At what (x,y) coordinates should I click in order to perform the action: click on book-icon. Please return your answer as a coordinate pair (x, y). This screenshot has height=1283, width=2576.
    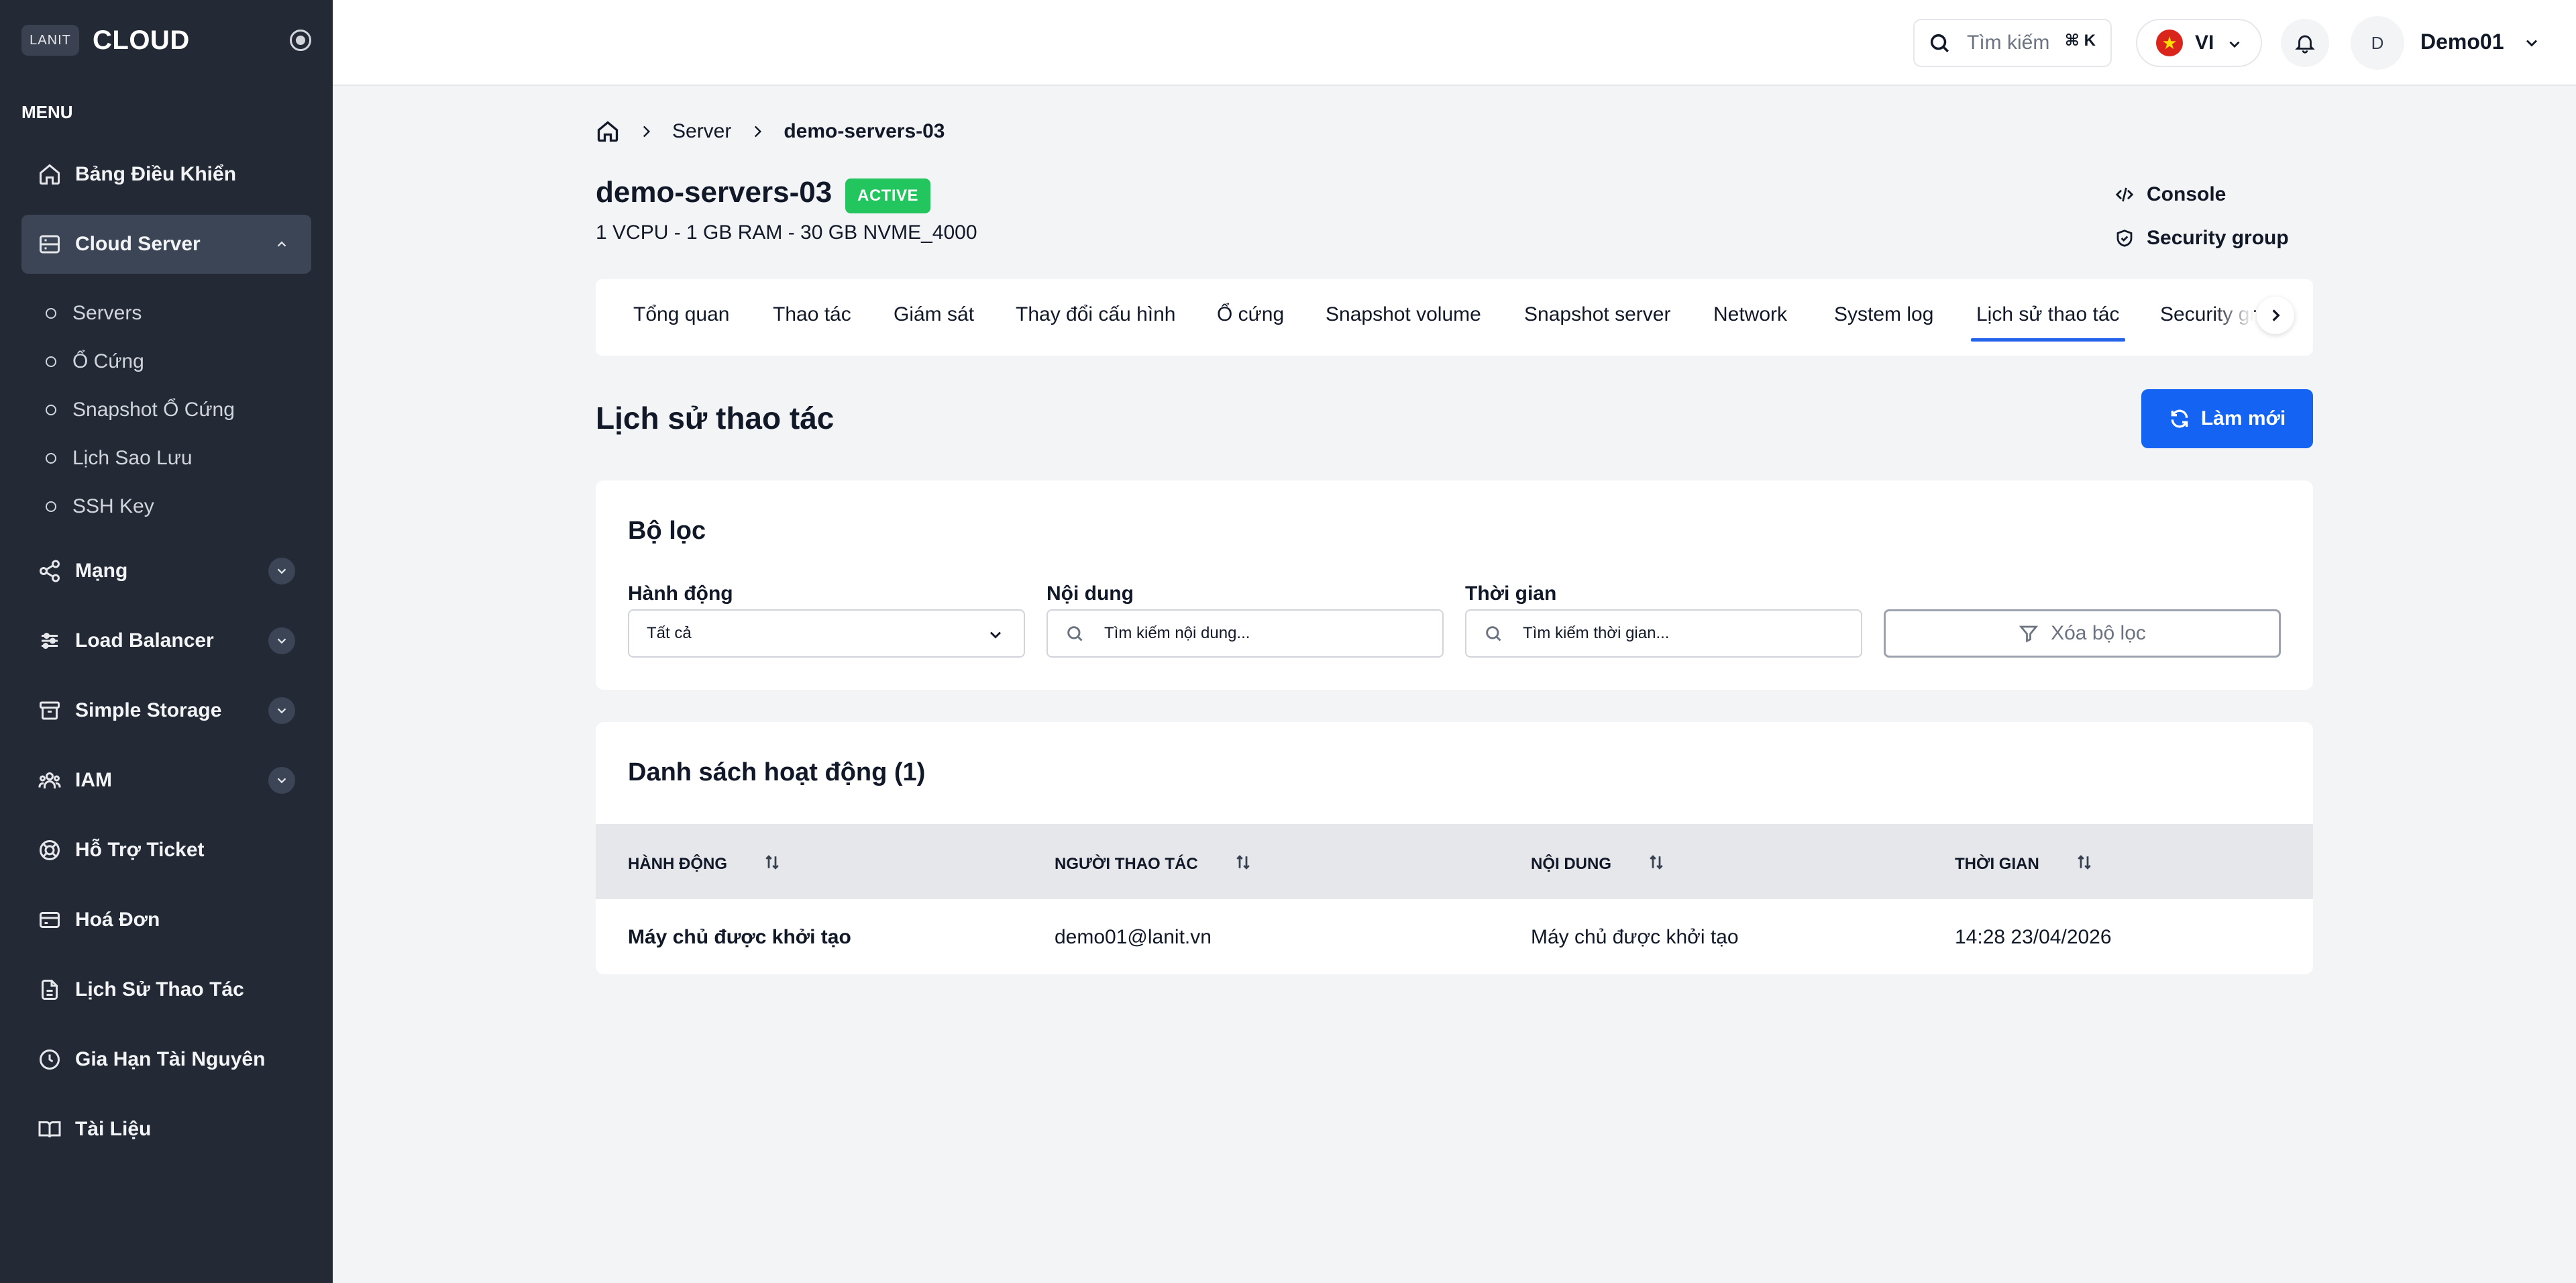
    Looking at the image, I should click on (50, 1129).